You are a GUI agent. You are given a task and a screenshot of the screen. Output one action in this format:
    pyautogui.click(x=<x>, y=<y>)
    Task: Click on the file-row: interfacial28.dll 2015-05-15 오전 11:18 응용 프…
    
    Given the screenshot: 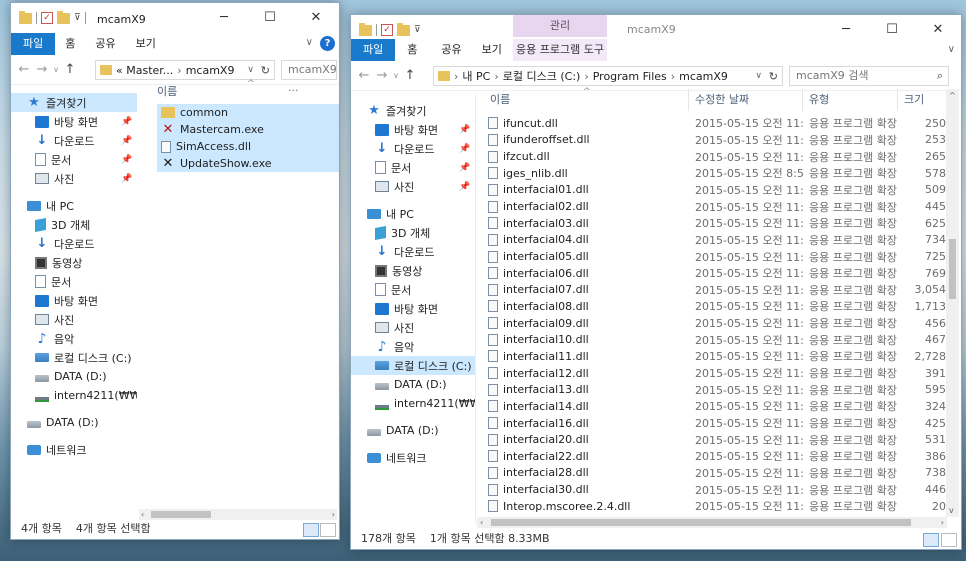 What is the action you would take?
    pyautogui.click(x=717, y=473)
    